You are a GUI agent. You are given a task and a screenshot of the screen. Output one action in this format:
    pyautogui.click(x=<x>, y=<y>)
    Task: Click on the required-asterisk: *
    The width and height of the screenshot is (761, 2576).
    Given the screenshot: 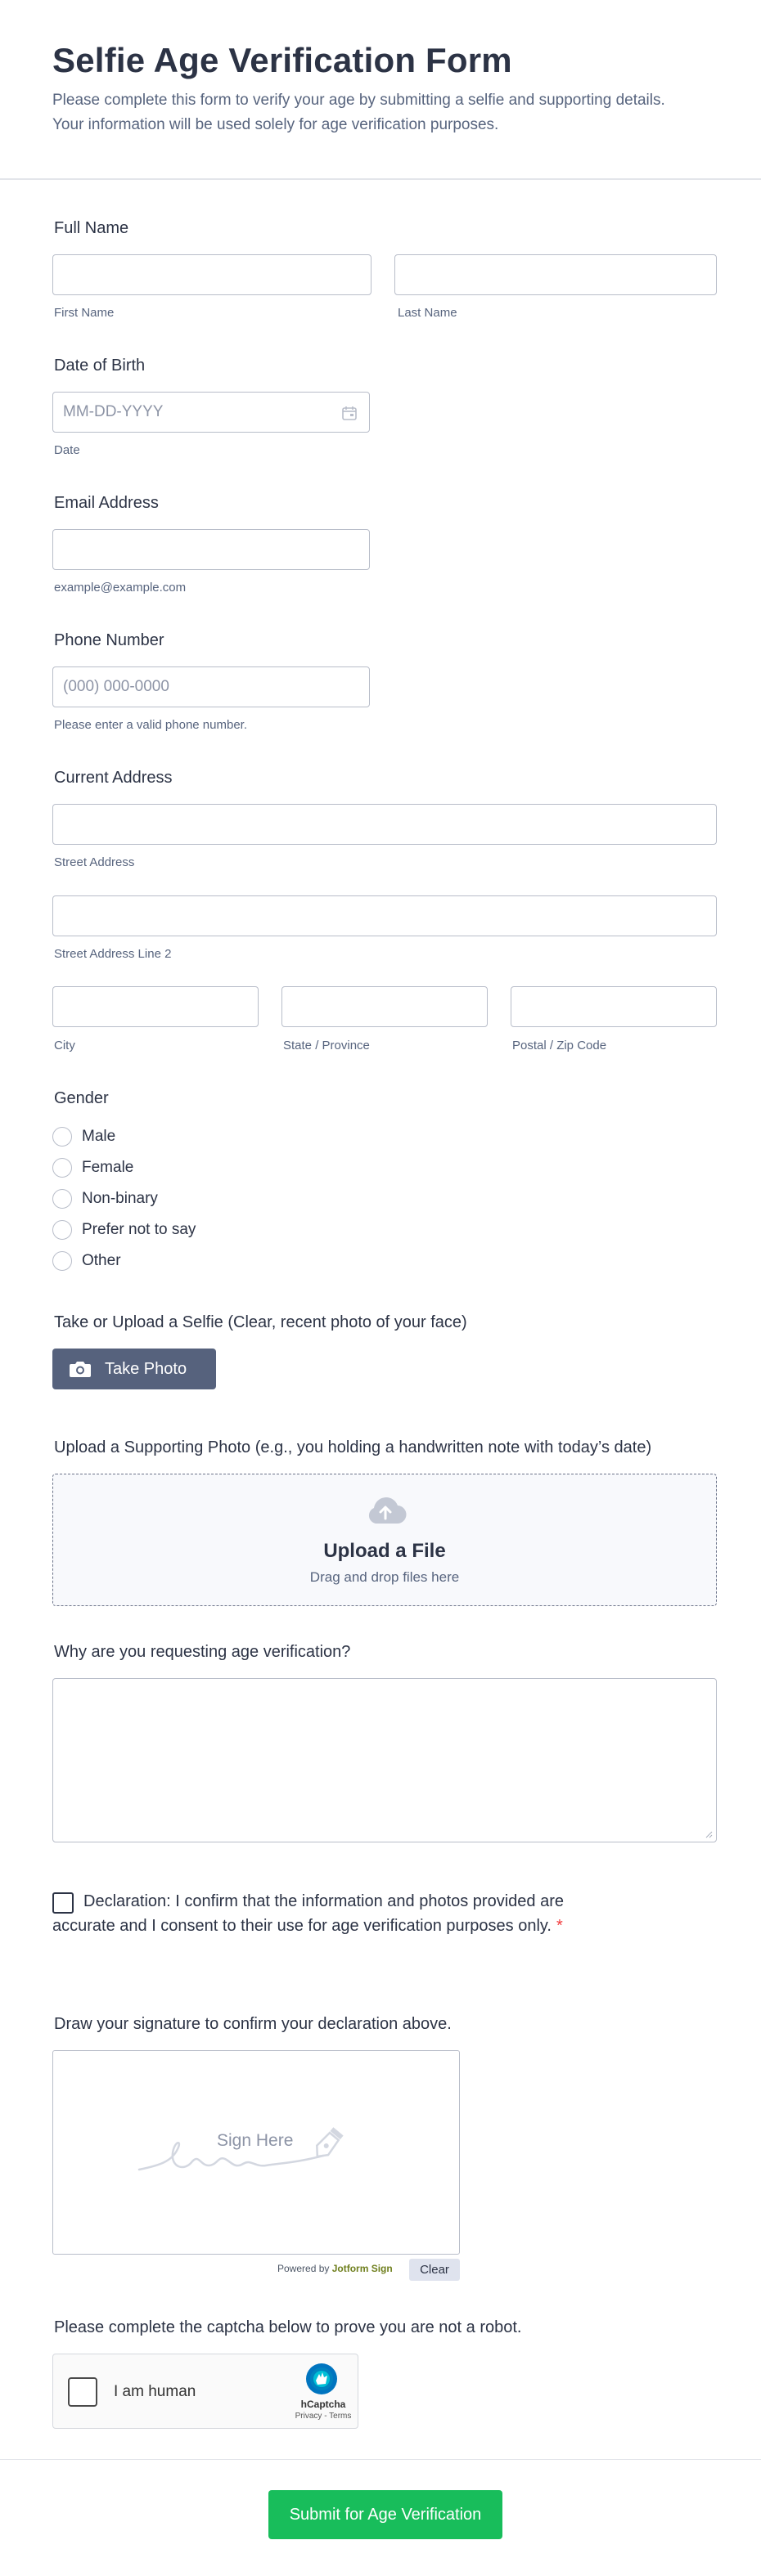 What is the action you would take?
    pyautogui.click(x=559, y=1926)
    